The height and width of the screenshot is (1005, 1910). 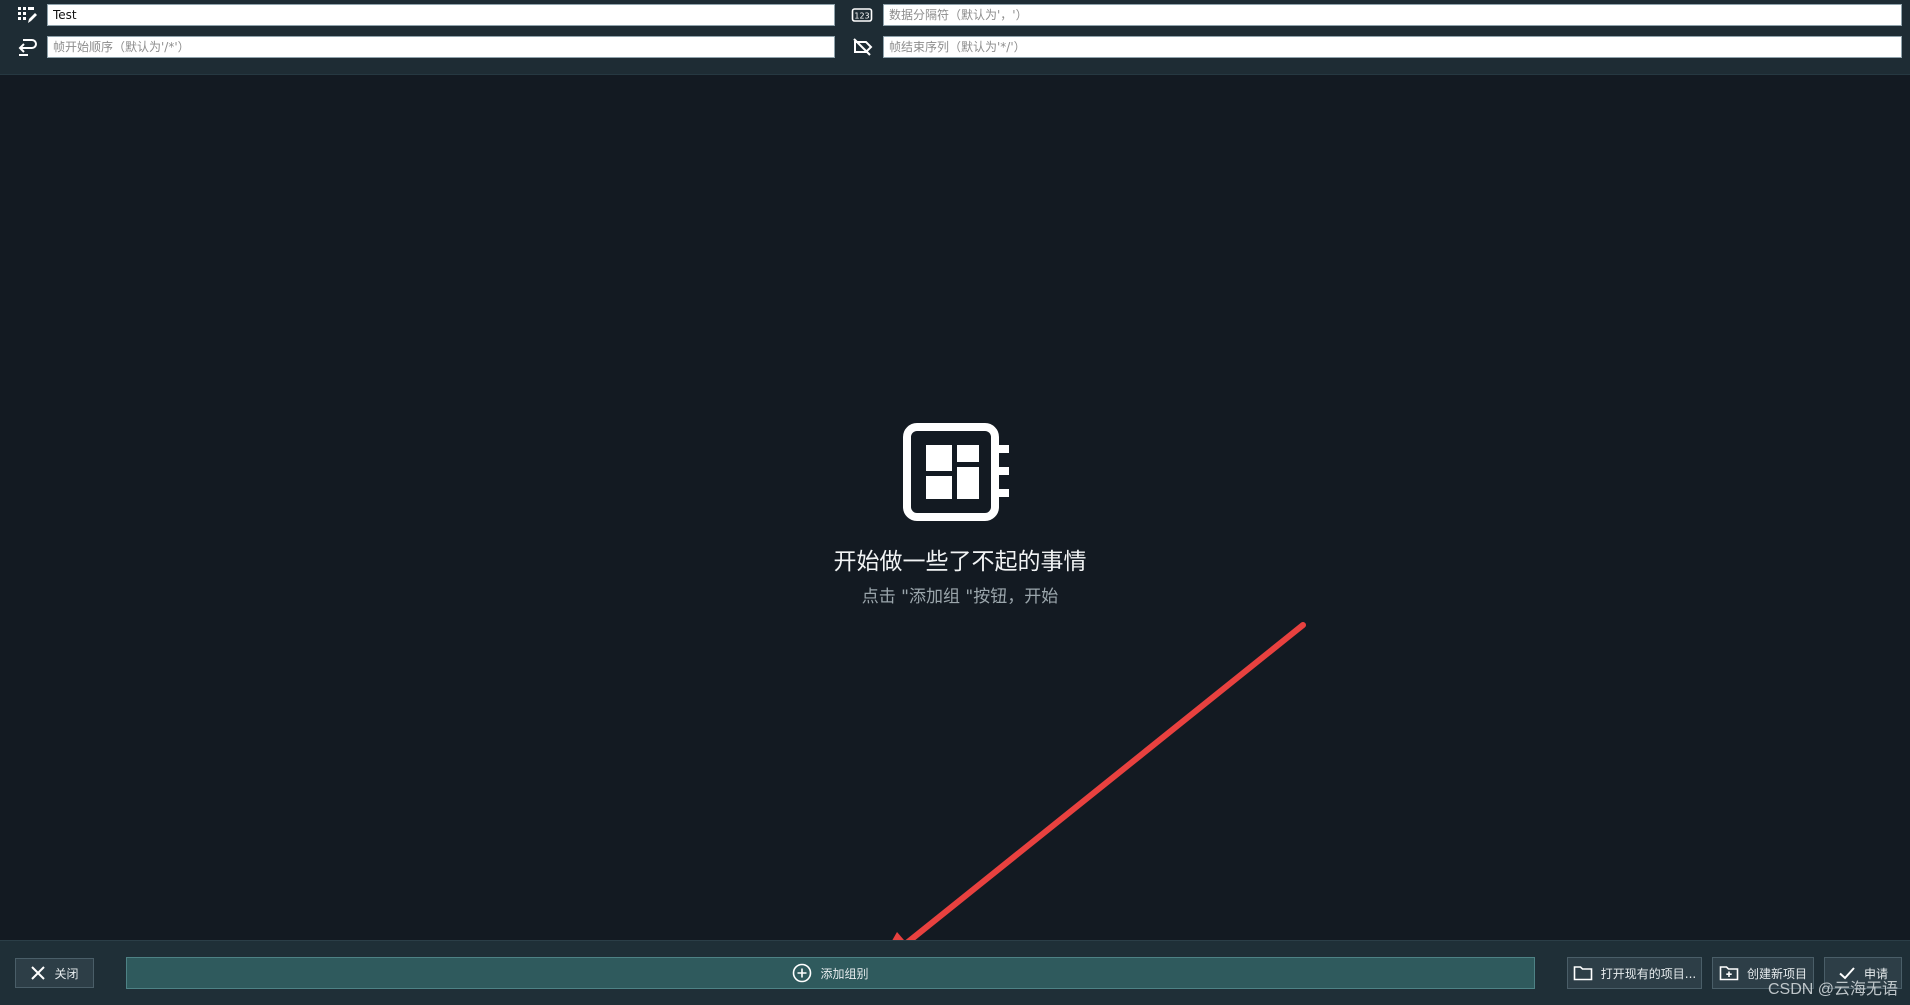 What do you see at coordinates (1832, 989) in the screenshot?
I see `watermark-text: CSDN @云海无语` at bounding box center [1832, 989].